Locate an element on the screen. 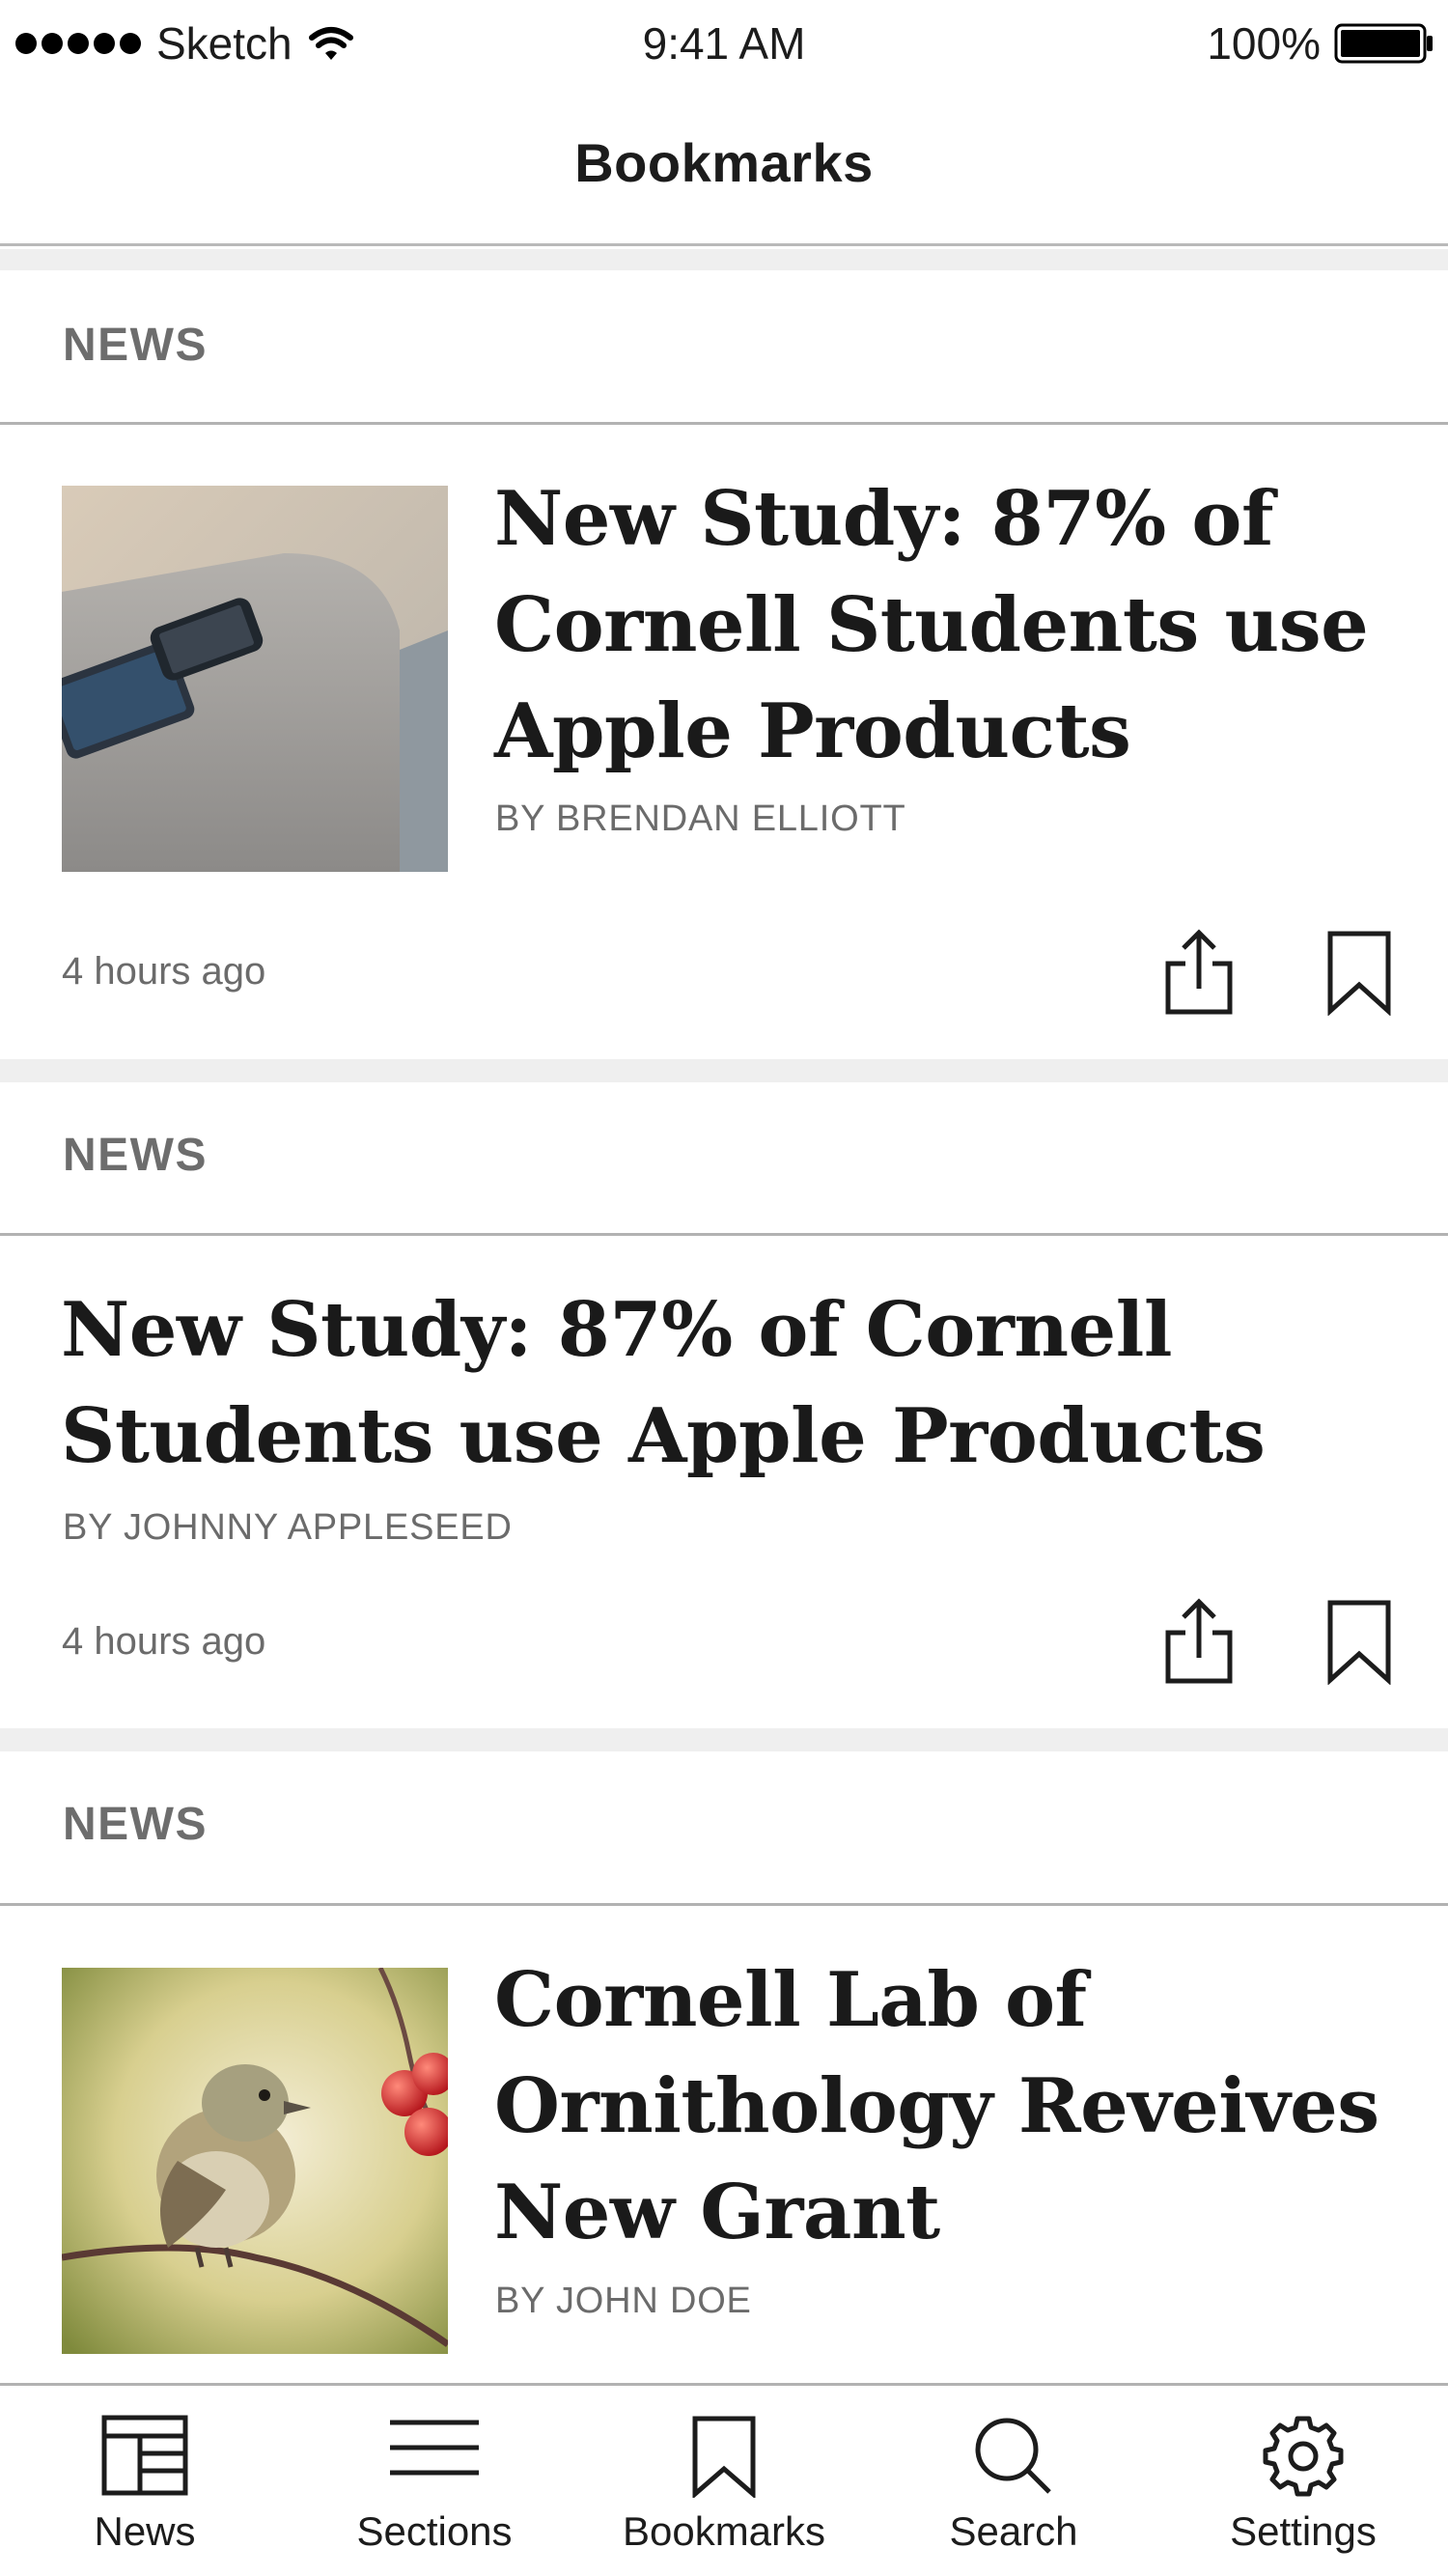 This screenshot has width=1448, height=2576. phones-on-couch-image is located at coordinates (255, 679).